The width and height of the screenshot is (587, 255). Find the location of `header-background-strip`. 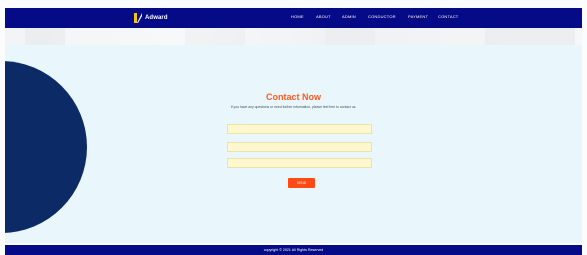

header-background-strip is located at coordinates (293, 36).